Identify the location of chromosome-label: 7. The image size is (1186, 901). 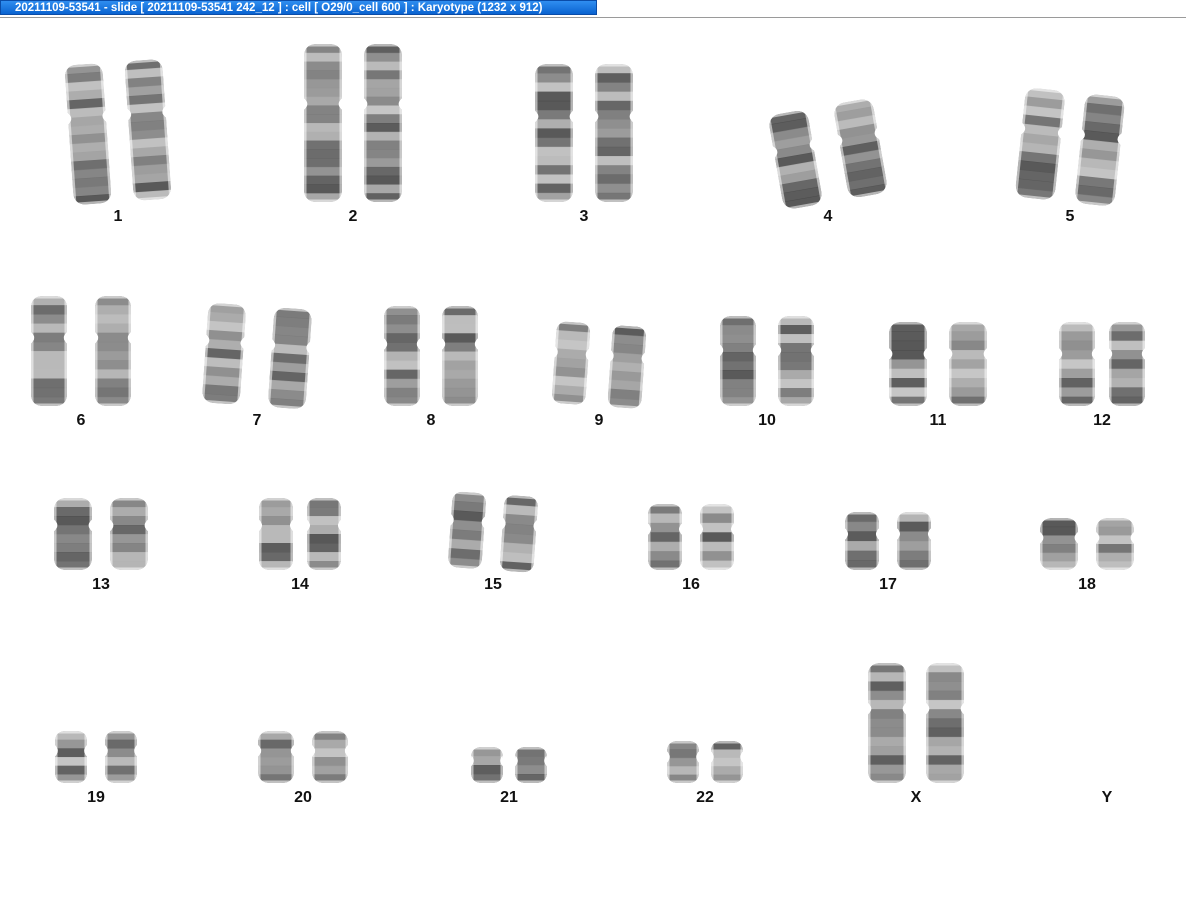
(257, 420).